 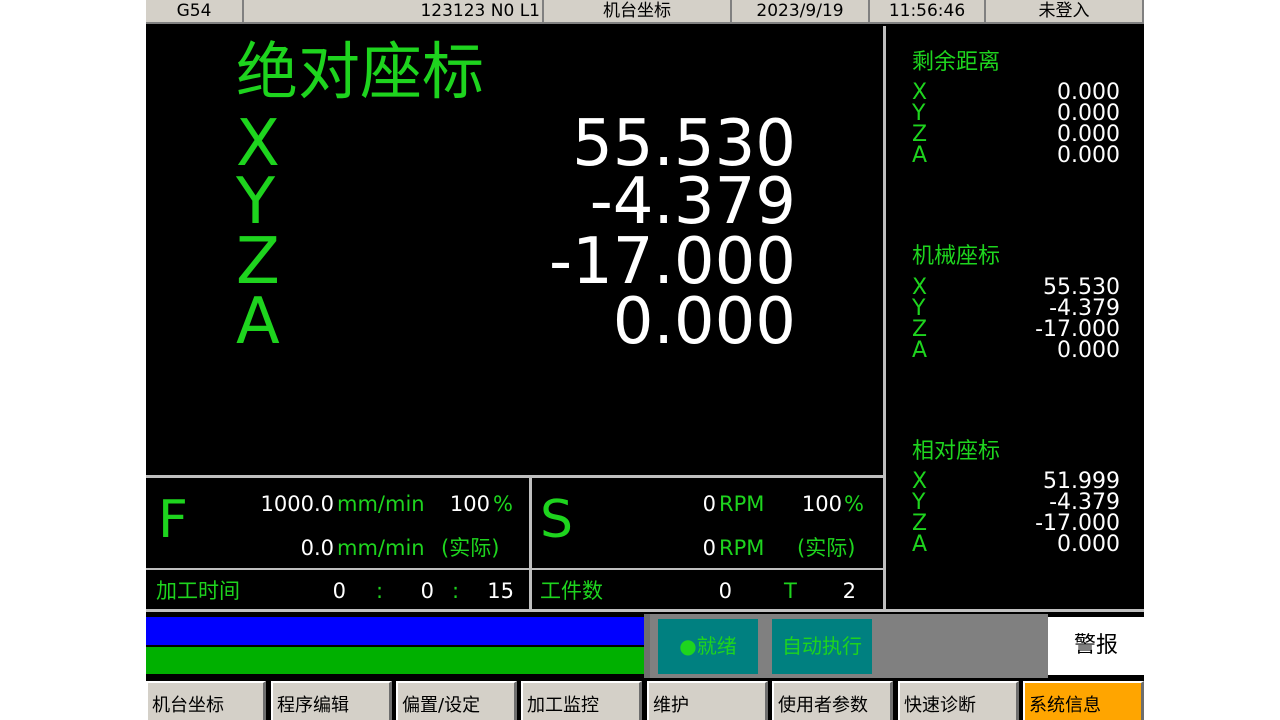 I want to click on rel-axis-label: A, so click(x=920, y=544).